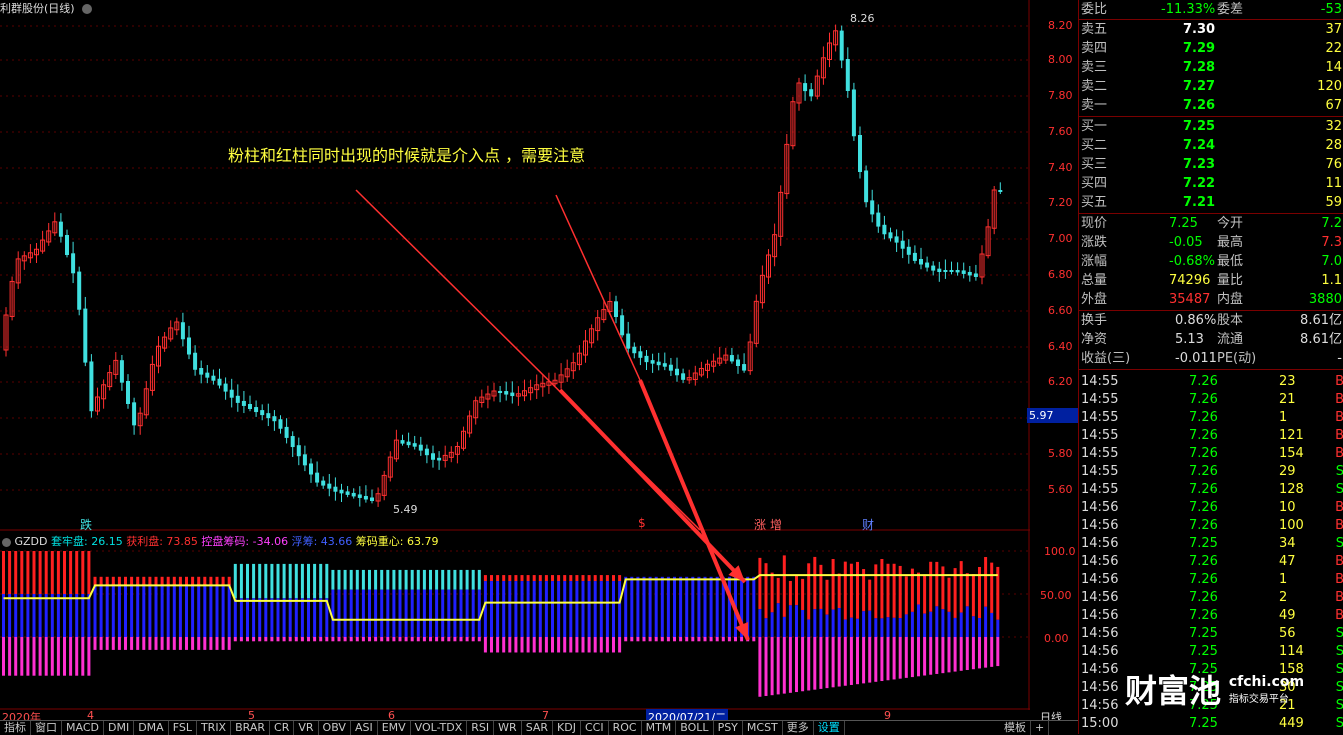 The width and height of the screenshot is (1343, 735). I want to click on dropdown-icon, so click(87, 9).